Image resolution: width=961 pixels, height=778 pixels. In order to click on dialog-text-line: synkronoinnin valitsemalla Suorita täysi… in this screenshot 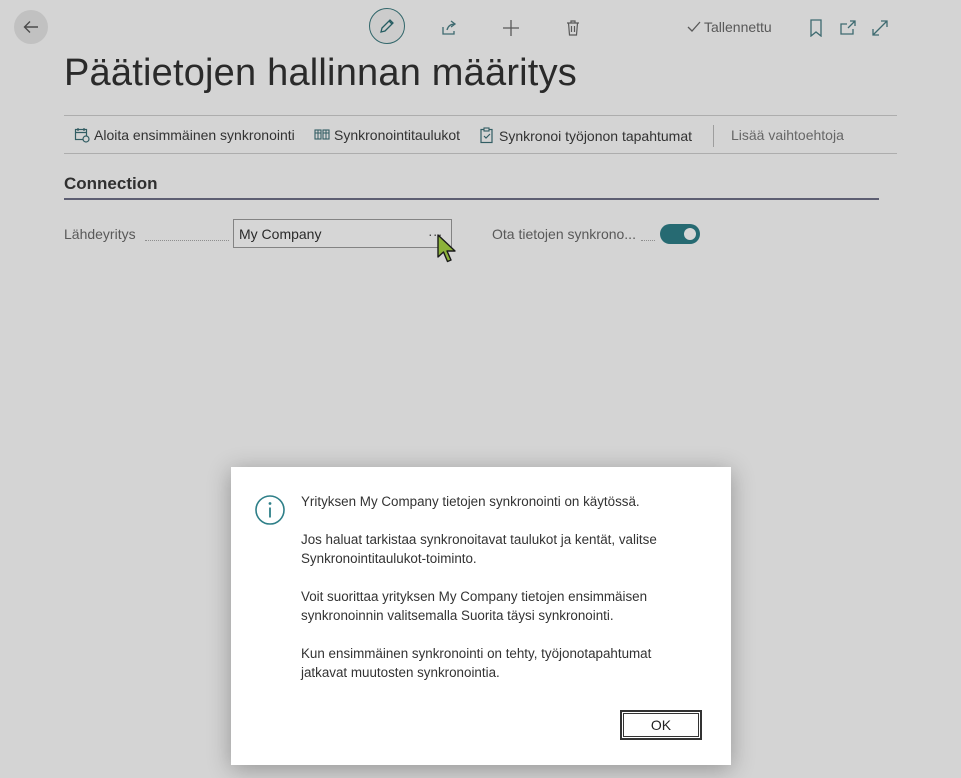, I will do `click(457, 615)`.